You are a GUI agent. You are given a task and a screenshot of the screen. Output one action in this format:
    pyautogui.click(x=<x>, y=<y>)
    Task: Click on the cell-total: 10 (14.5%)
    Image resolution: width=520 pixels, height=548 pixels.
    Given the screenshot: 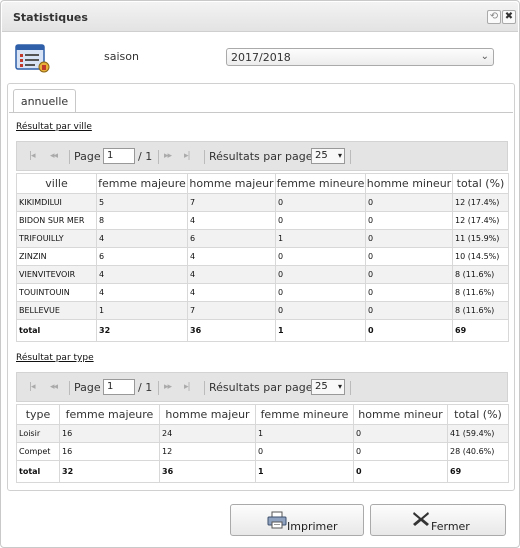 What is the action you would take?
    pyautogui.click(x=480, y=256)
    